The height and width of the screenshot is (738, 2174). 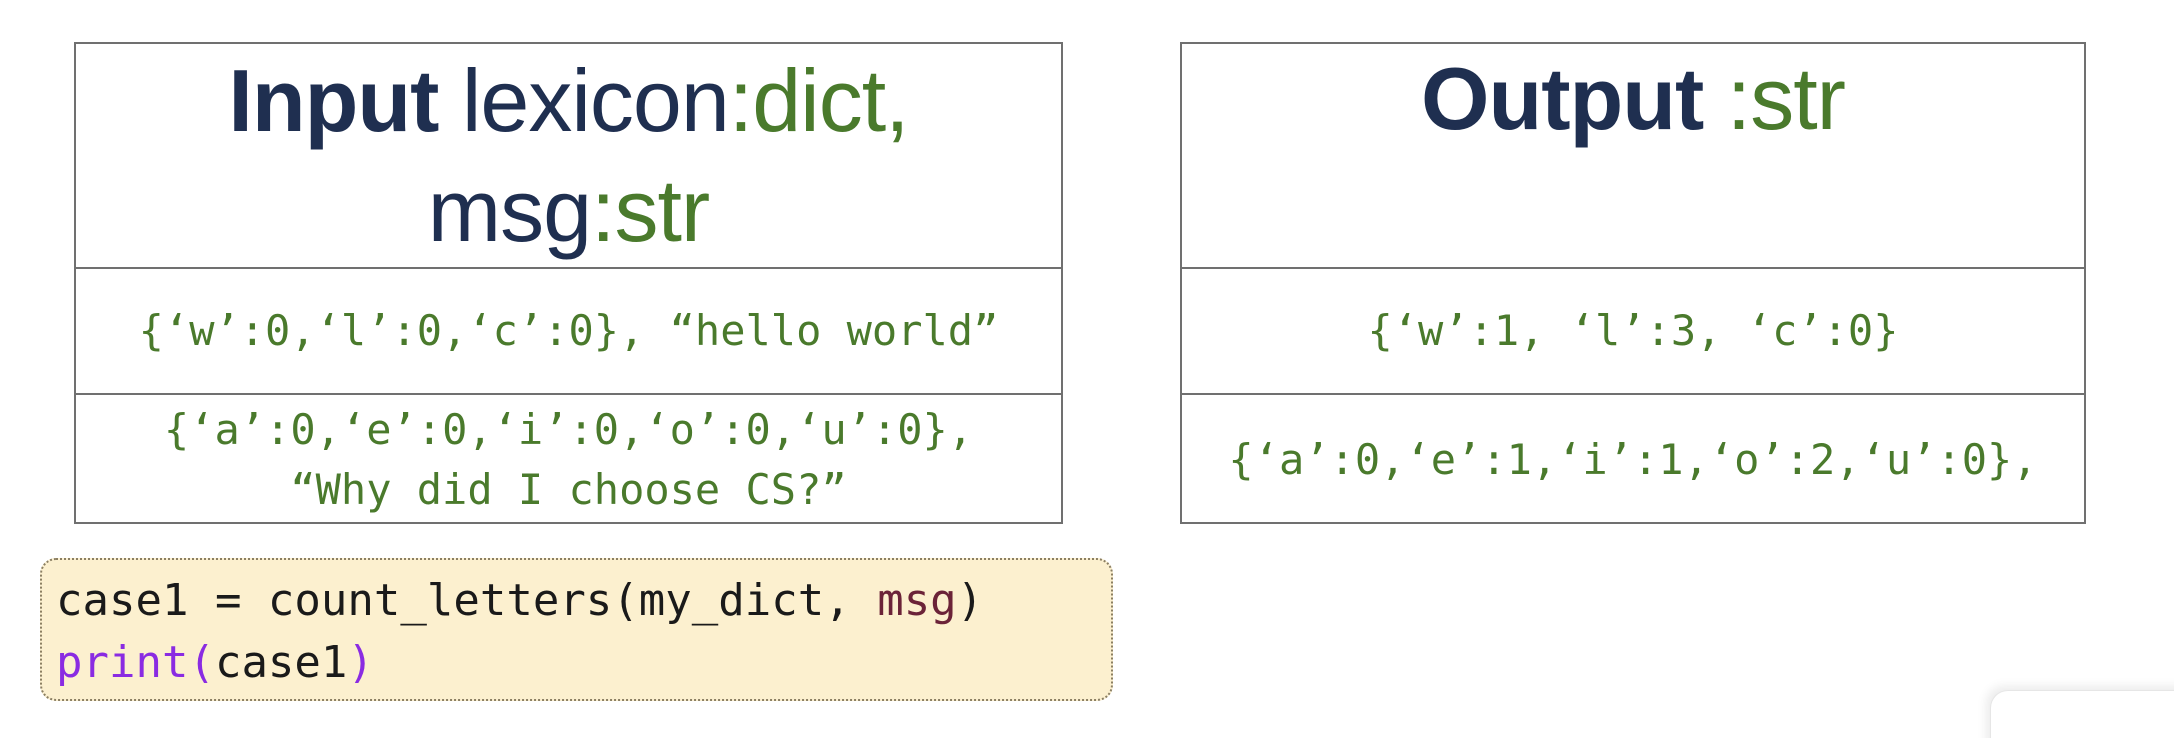 I want to click on code-print-arg: case1, so click(x=281, y=662).